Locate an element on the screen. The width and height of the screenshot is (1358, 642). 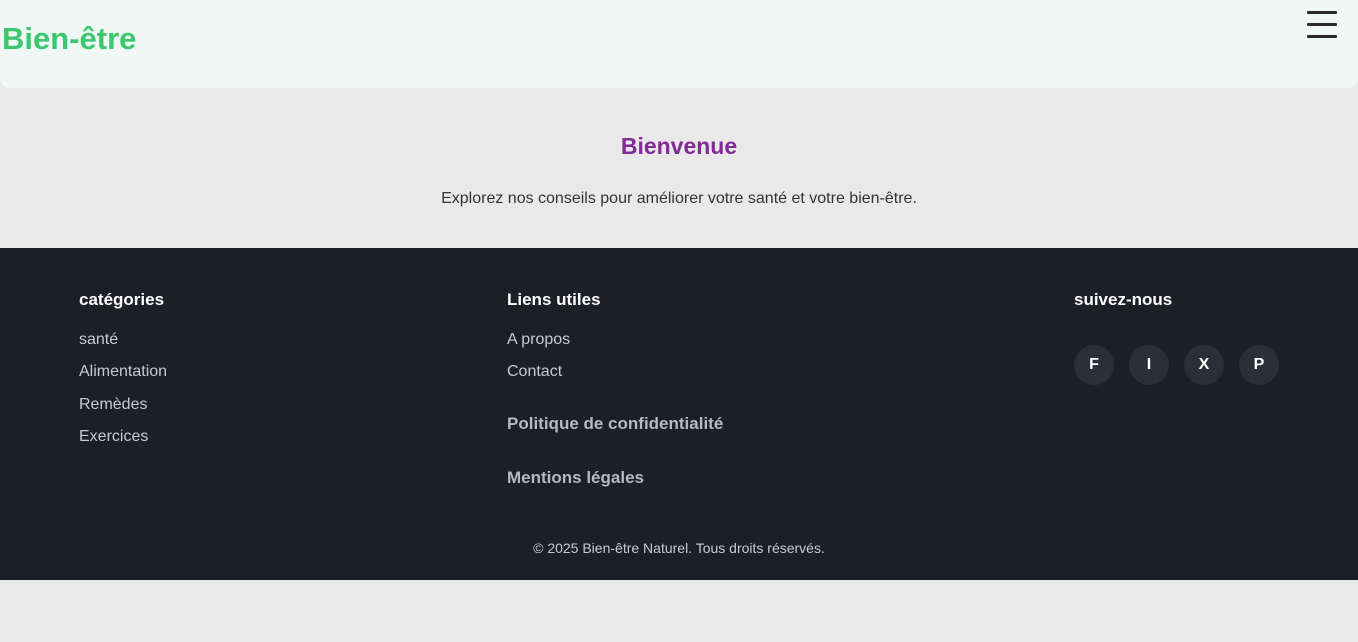
hamburger-menu-icon is located at coordinates (1322, 25).